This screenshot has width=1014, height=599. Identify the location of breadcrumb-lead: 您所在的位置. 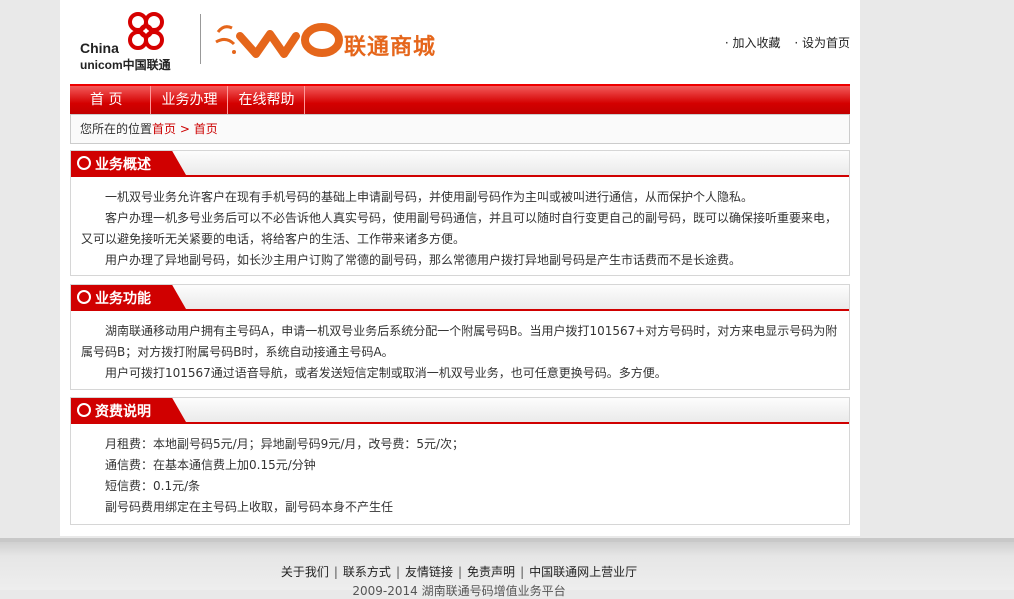
(116, 129).